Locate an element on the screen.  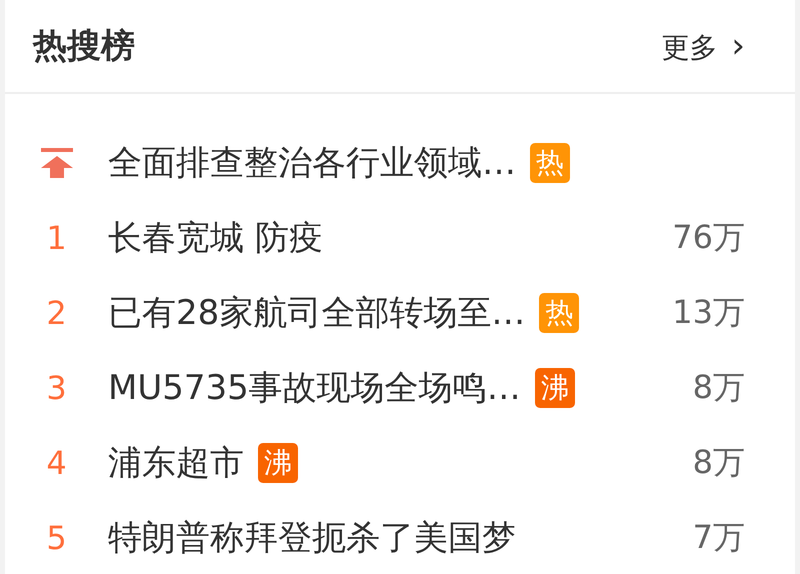
topic-link: 长春宽城 防疫 is located at coordinates (215, 237).